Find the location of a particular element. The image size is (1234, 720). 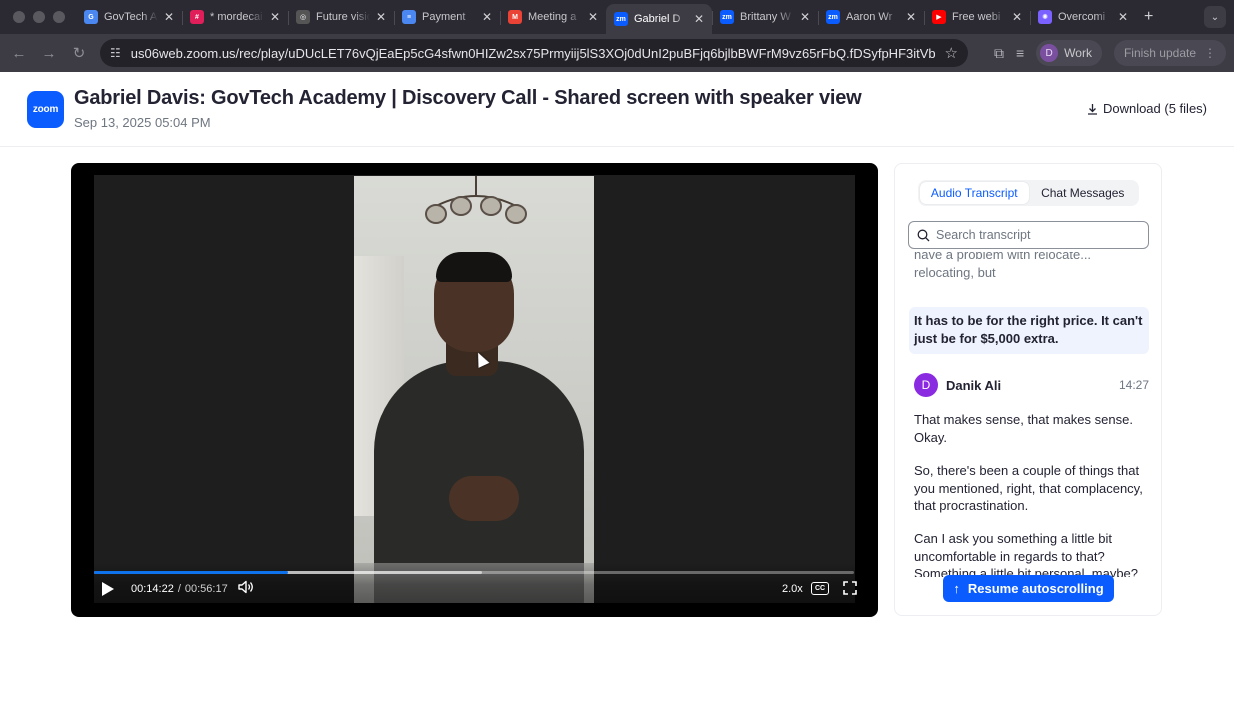

profile-label: Work is located at coordinates (1078, 53).